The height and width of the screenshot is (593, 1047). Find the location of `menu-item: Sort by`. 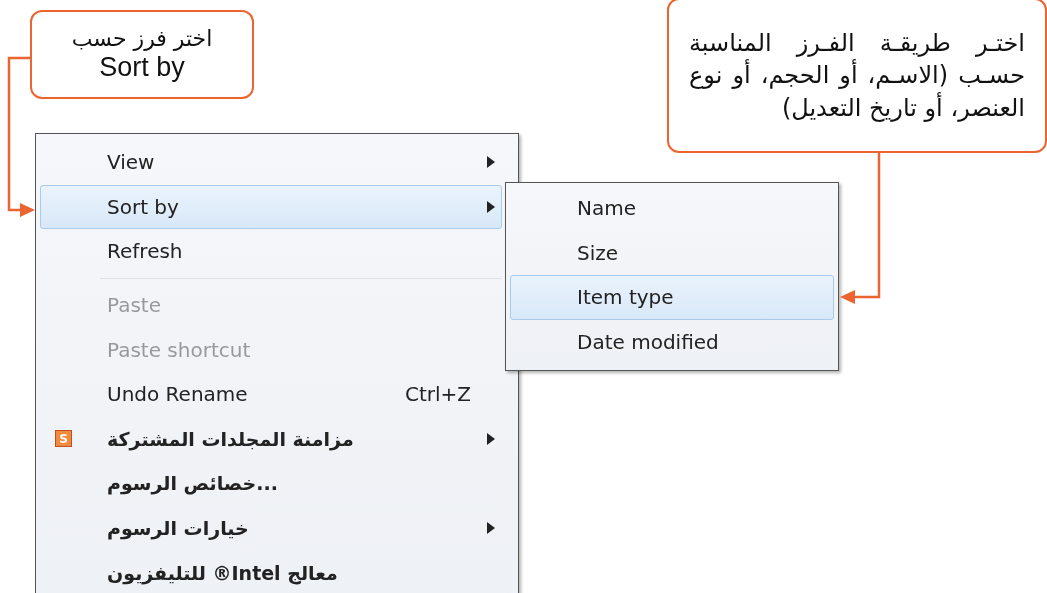

menu-item: Sort by is located at coordinates (271, 207).